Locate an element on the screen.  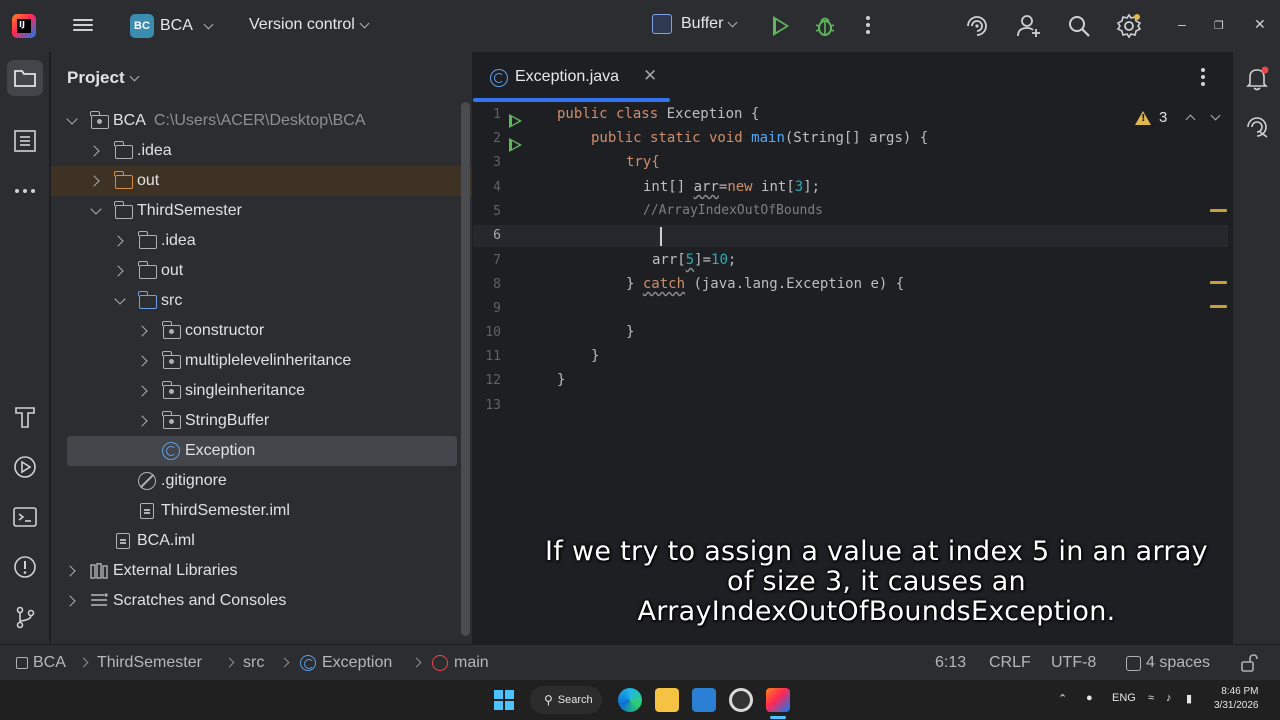
microphone-icon: ● is located at coordinates (1089, 698).